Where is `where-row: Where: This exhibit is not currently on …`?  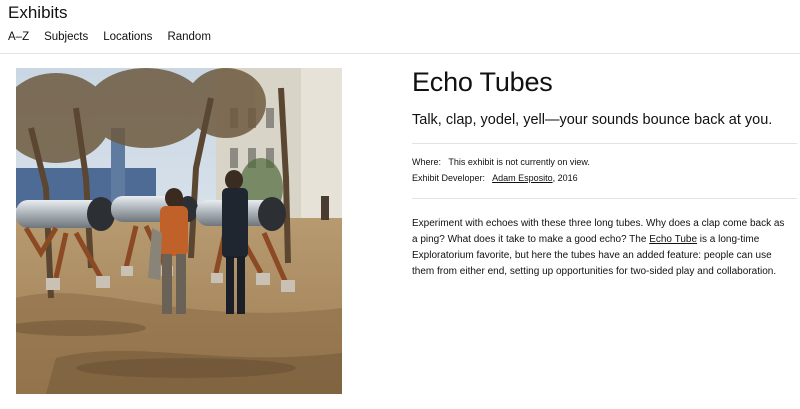
where-row: Where: This exhibit is not currently on … is located at coordinates (604, 162).